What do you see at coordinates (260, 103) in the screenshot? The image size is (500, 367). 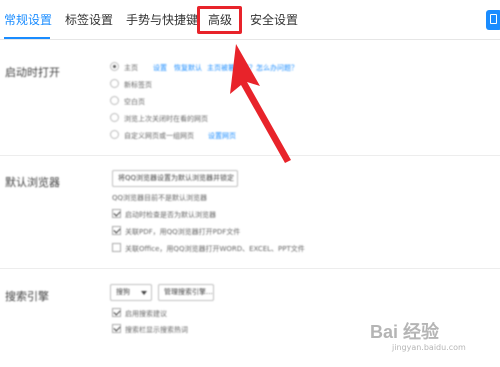 I see `annotation-arrow-icon` at bounding box center [260, 103].